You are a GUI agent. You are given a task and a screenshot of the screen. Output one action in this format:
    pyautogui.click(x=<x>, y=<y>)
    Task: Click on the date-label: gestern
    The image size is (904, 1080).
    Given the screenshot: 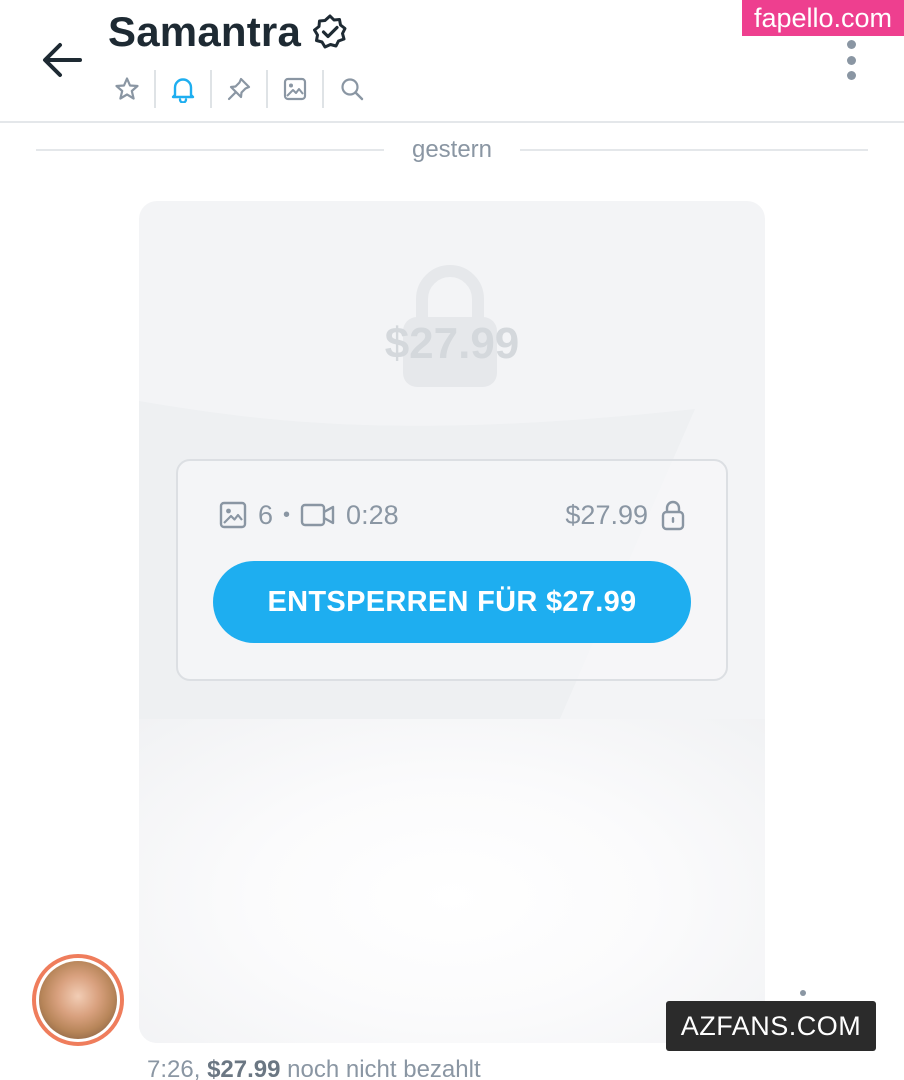 What is the action you would take?
    pyautogui.click(x=452, y=149)
    